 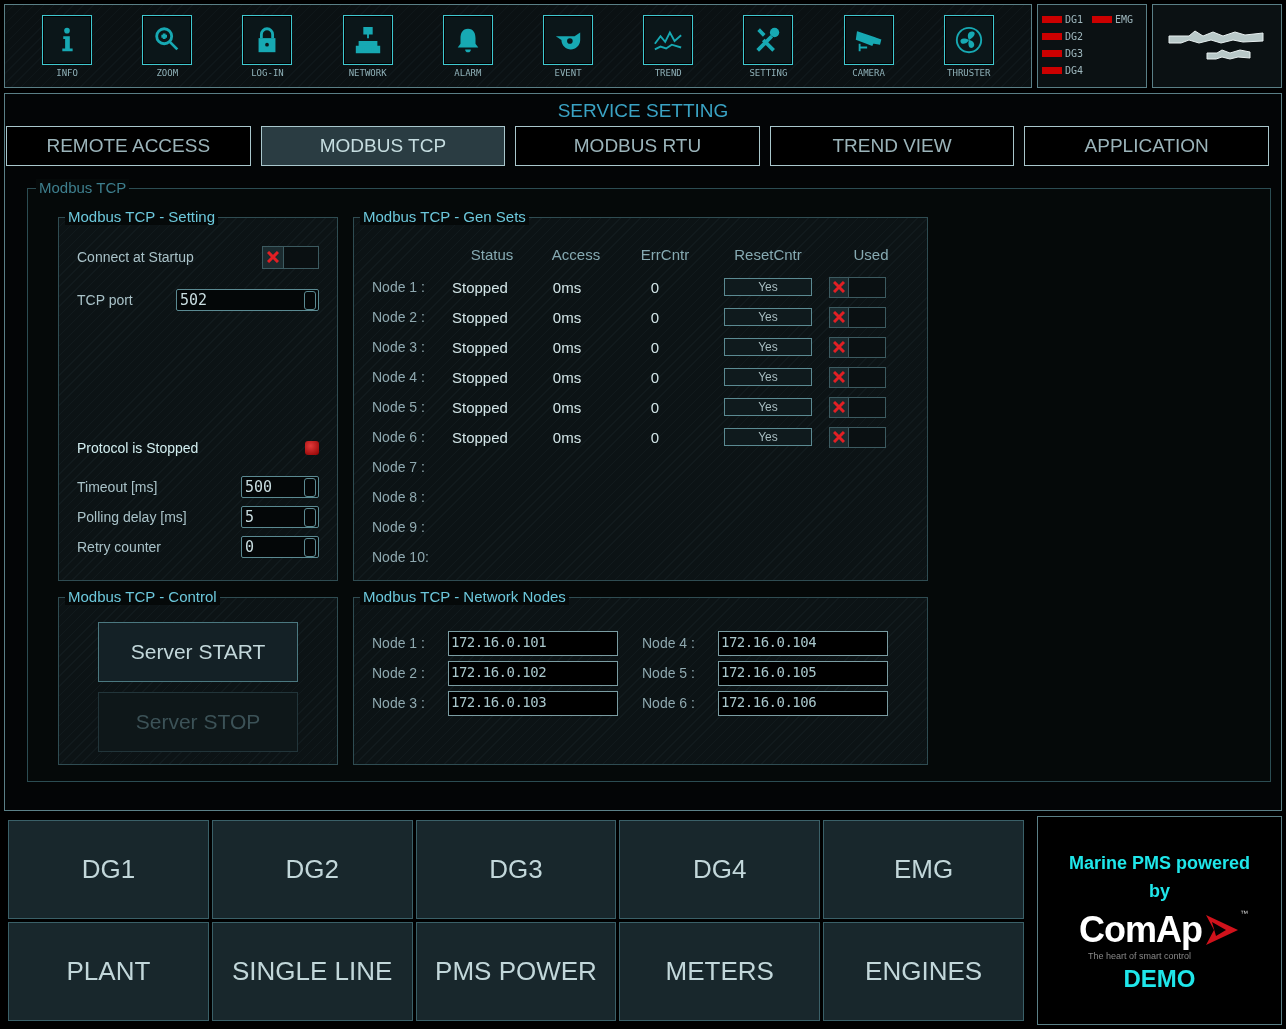 What do you see at coordinates (1244, 913) in the screenshot?
I see `trademark-sign: ™` at bounding box center [1244, 913].